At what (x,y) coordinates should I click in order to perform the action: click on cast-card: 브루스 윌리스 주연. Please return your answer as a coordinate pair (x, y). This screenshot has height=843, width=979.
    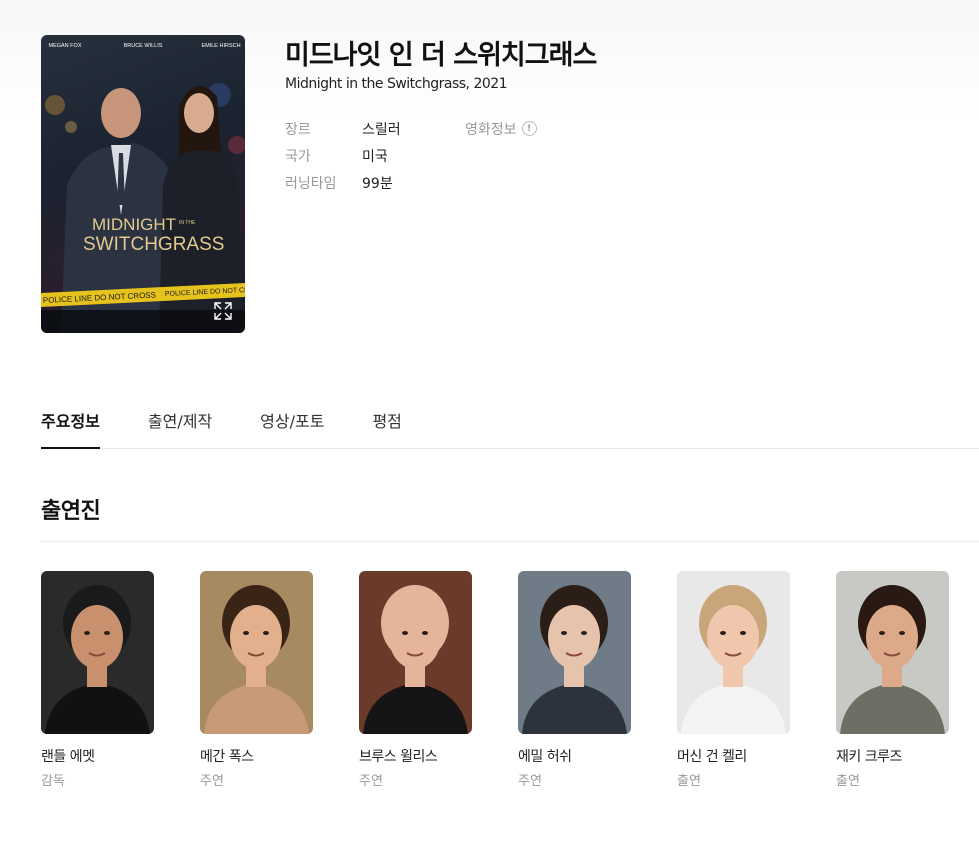
    Looking at the image, I should click on (415, 680).